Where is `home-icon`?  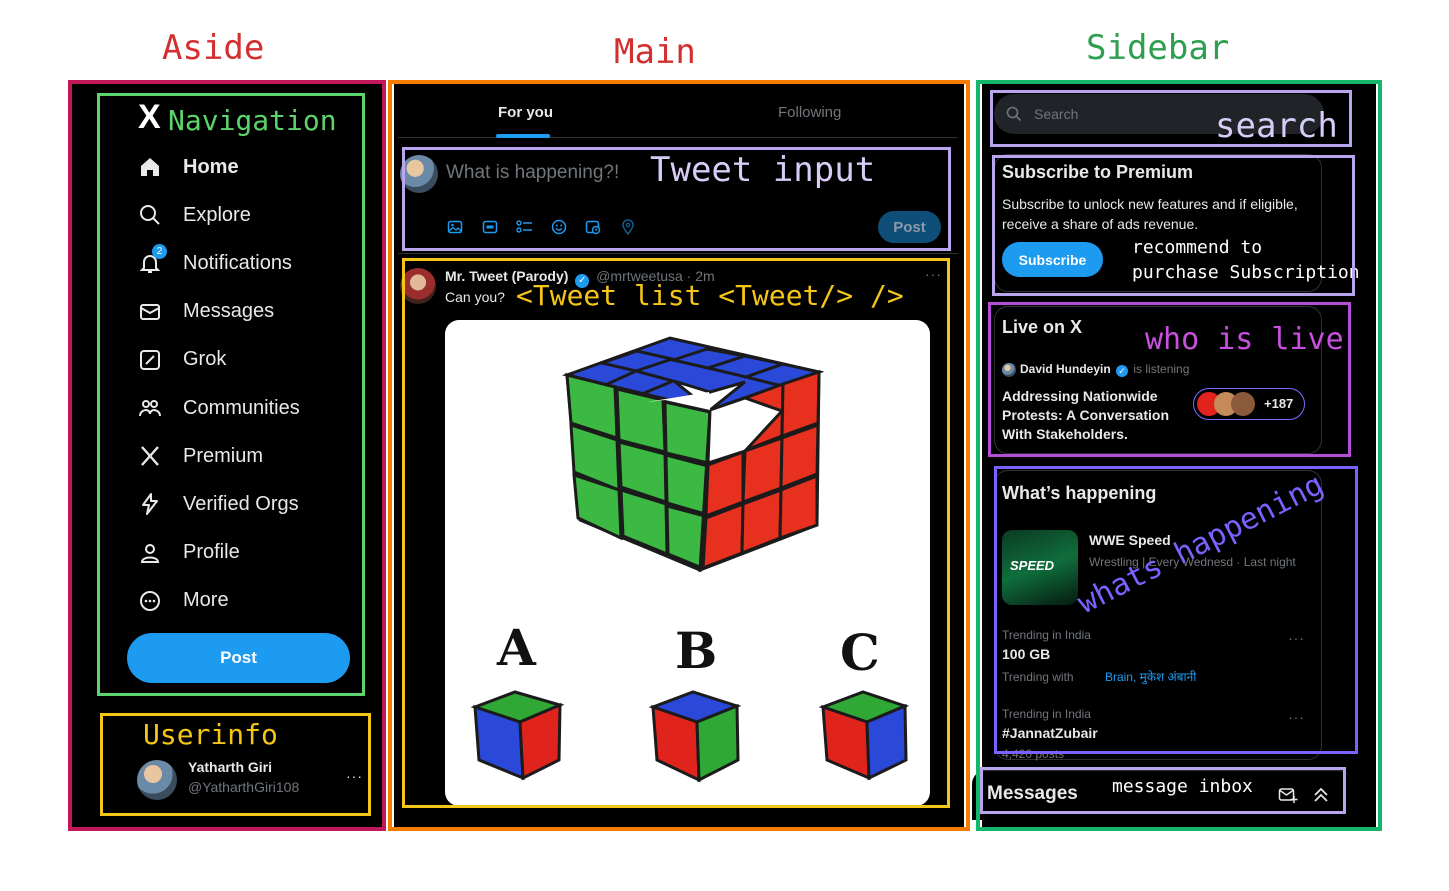 home-icon is located at coordinates (150, 167).